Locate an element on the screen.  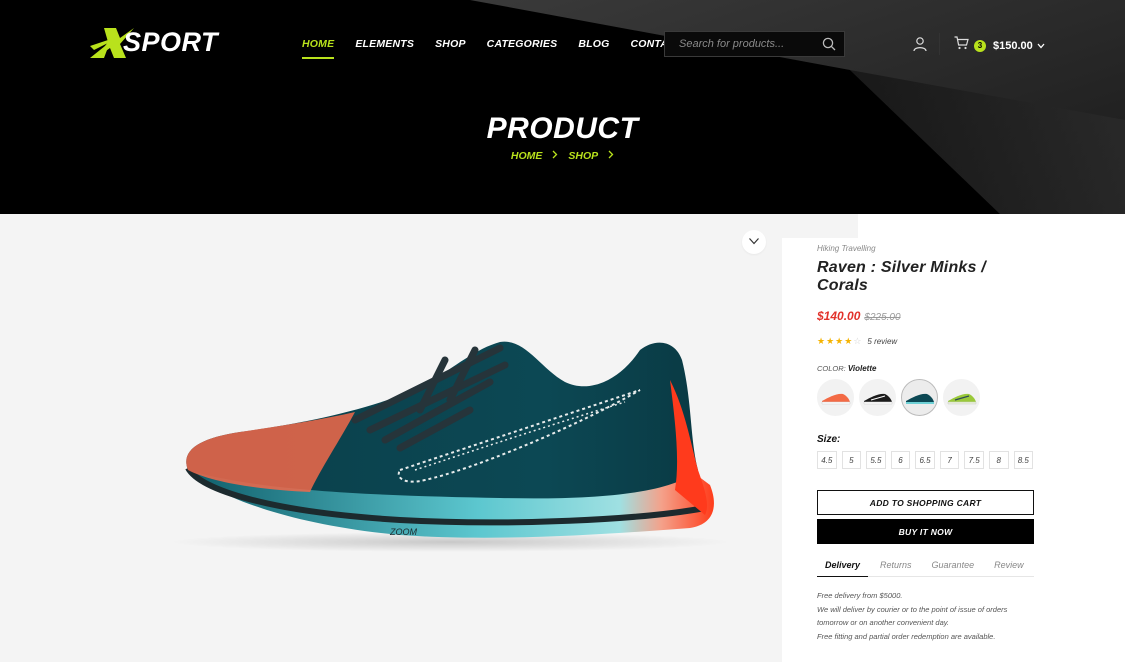
price-row: $140.00 $225.00 is located at coordinates (925, 316).